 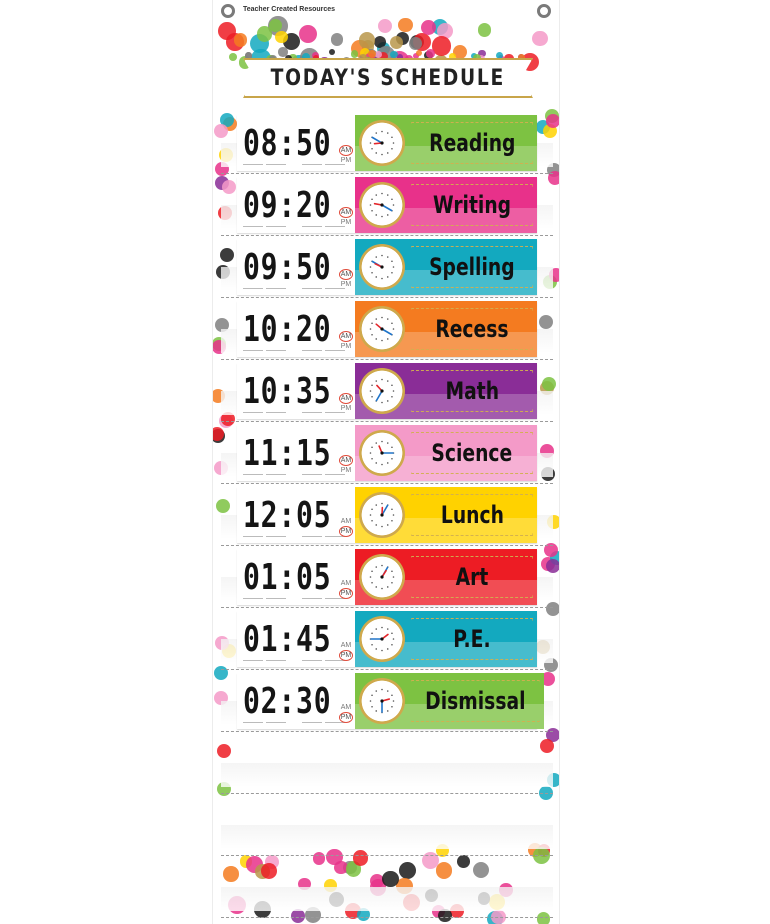 I want to click on subject-card: Art, so click(x=446, y=577).